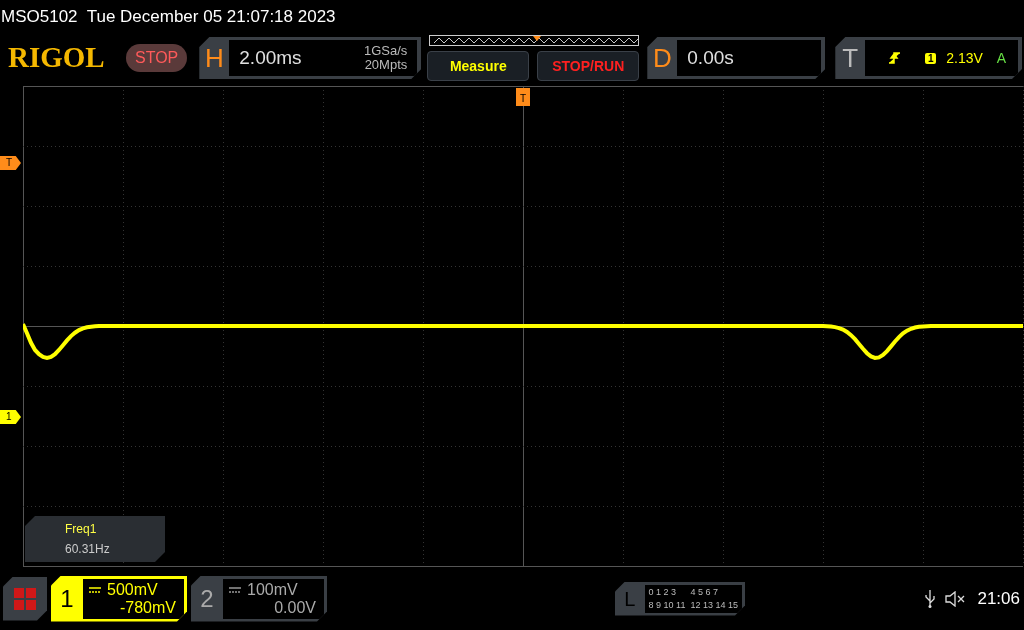  What do you see at coordinates (385, 51) in the screenshot?
I see `sample-rate: 1GSa/s` at bounding box center [385, 51].